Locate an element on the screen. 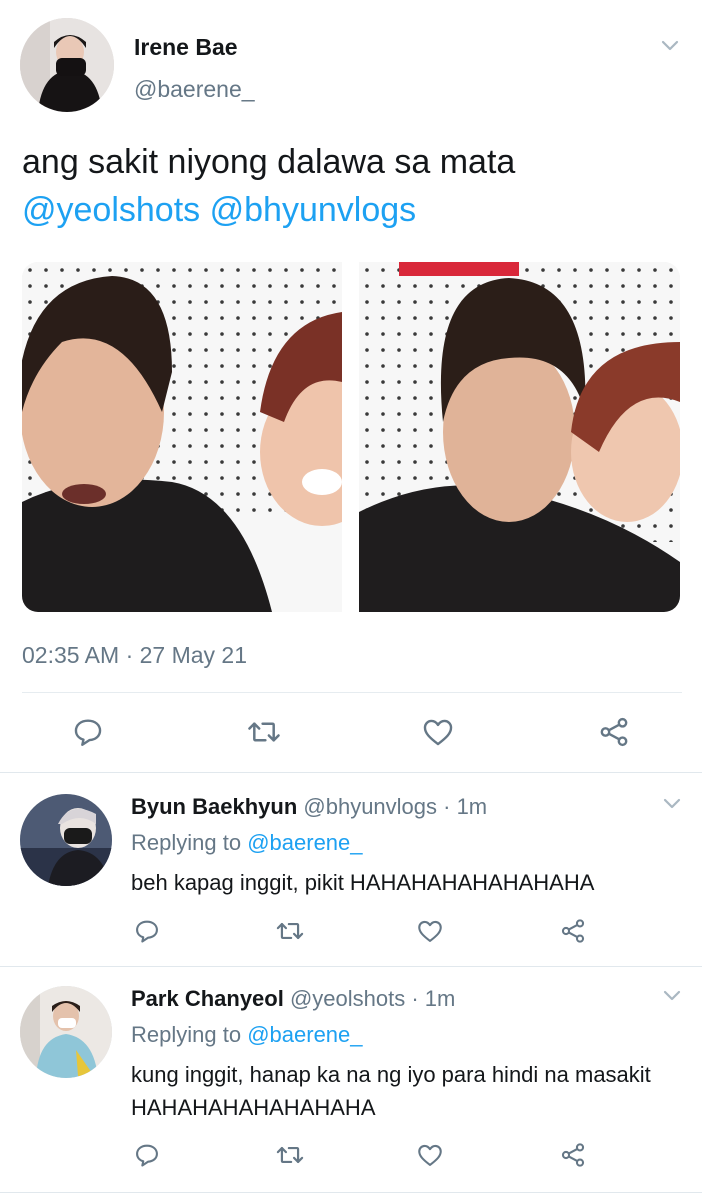 This screenshot has width=702, height=1200. reply-handle-time: @bhyunvlogs · 1m is located at coordinates (395, 806).